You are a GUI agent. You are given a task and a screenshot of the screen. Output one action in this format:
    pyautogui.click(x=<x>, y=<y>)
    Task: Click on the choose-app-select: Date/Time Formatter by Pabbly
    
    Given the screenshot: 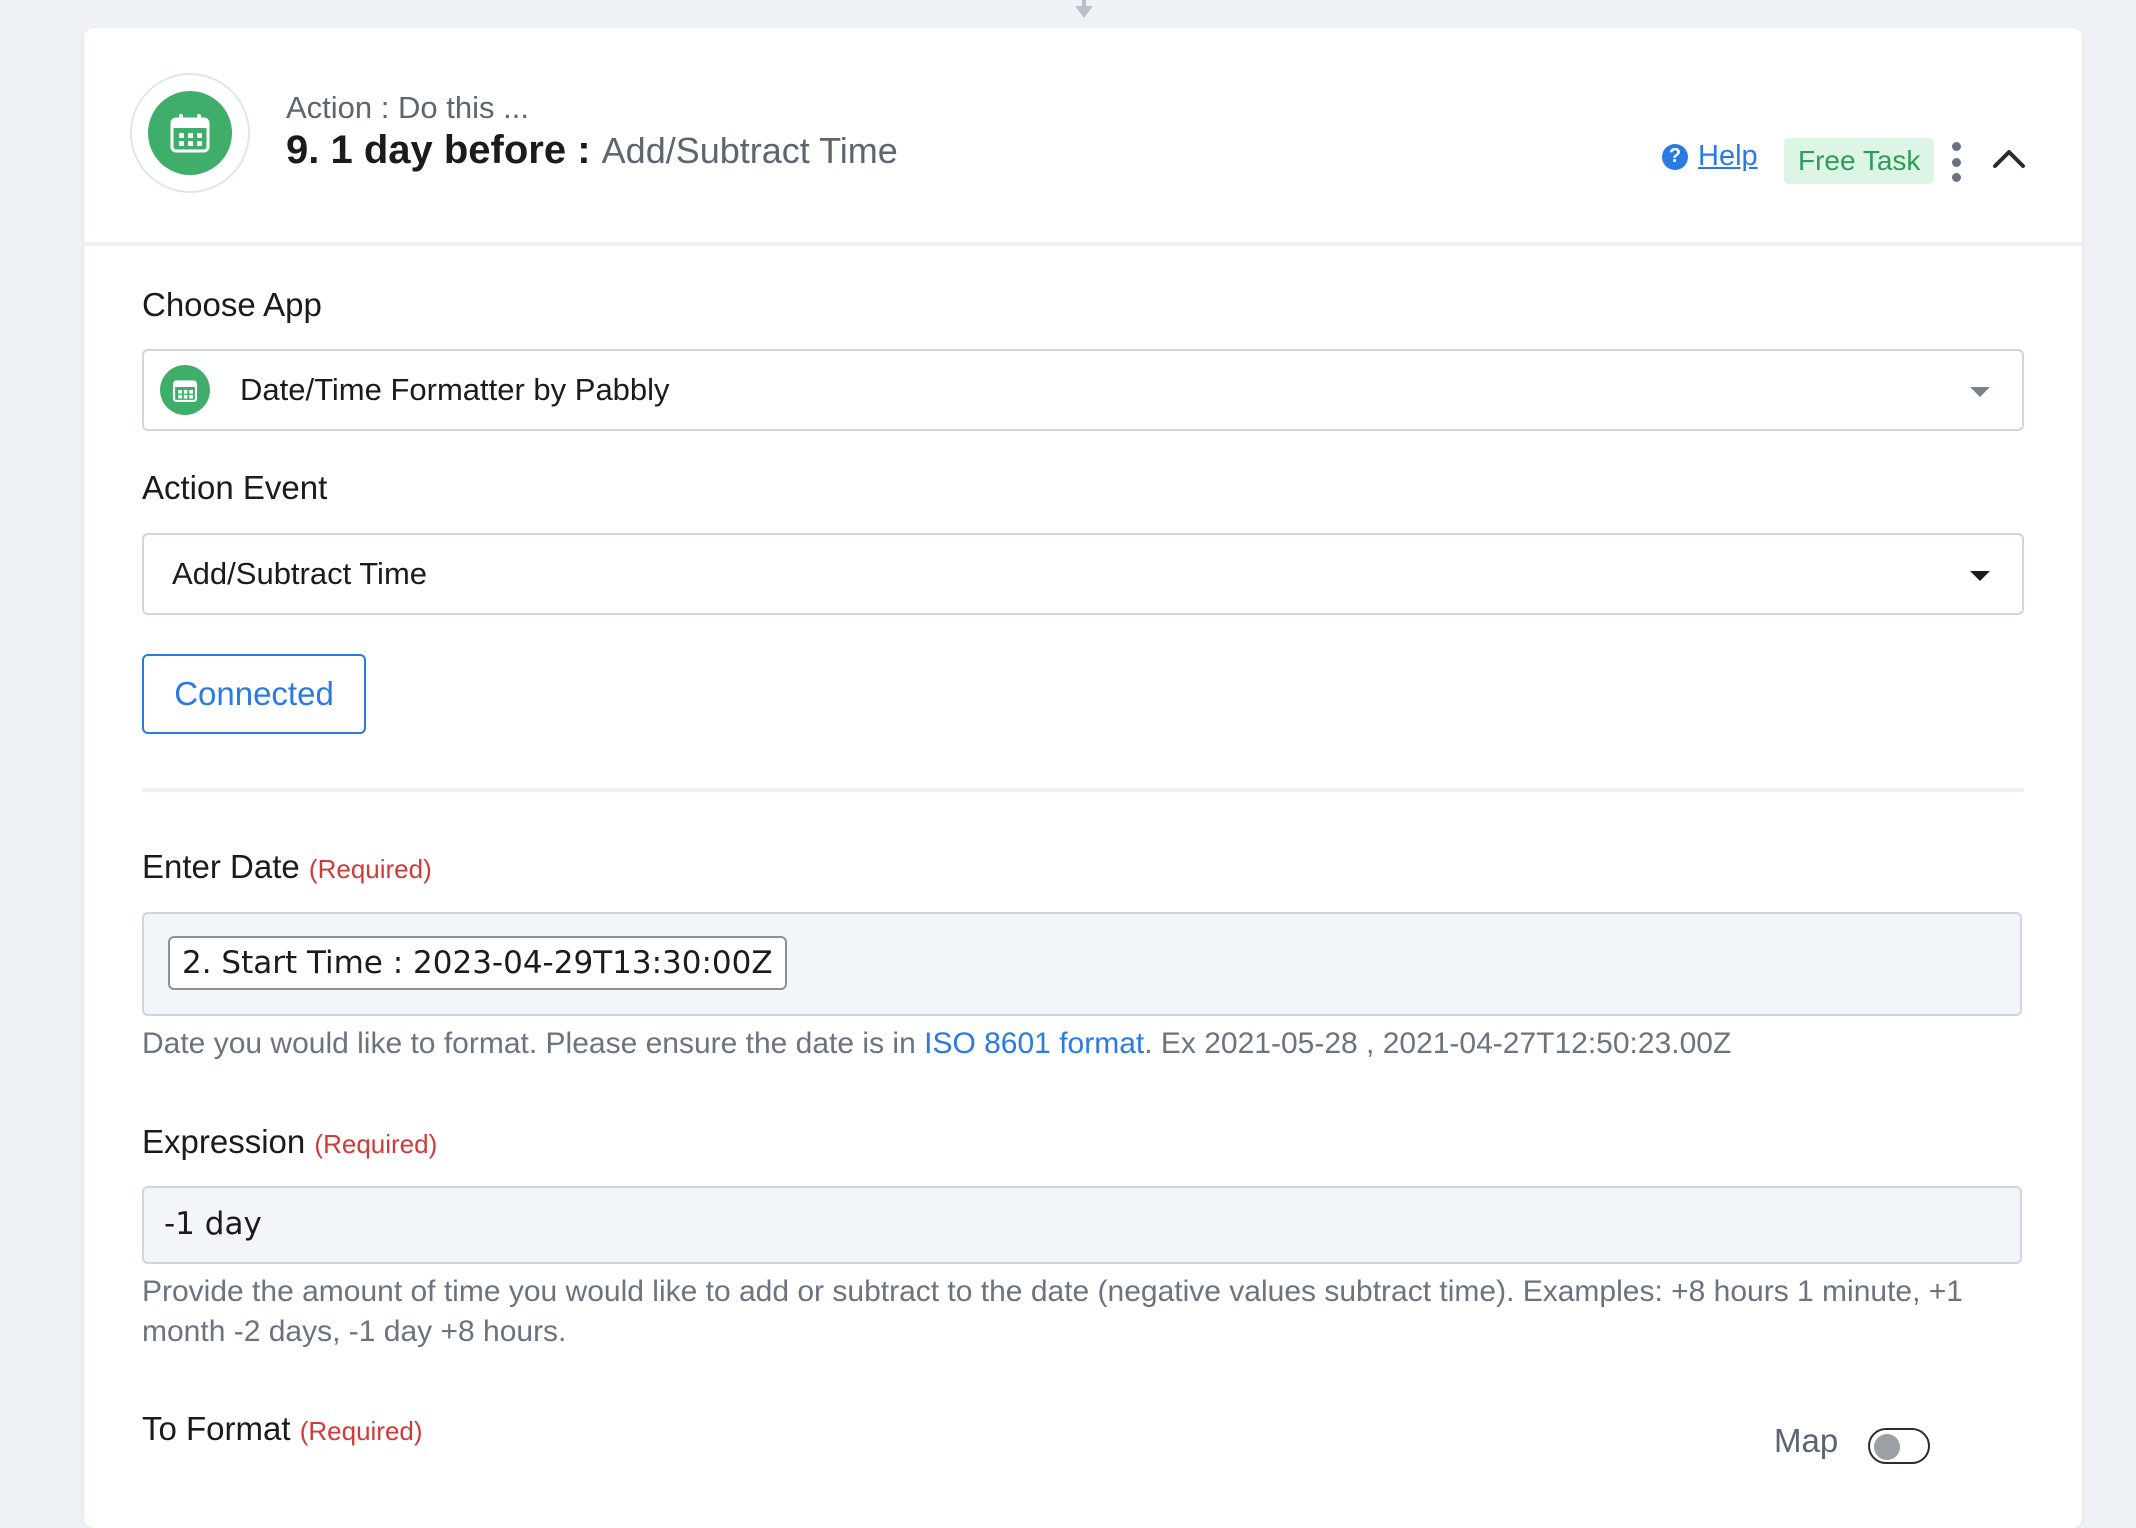 What is the action you would take?
    pyautogui.click(x=1083, y=390)
    